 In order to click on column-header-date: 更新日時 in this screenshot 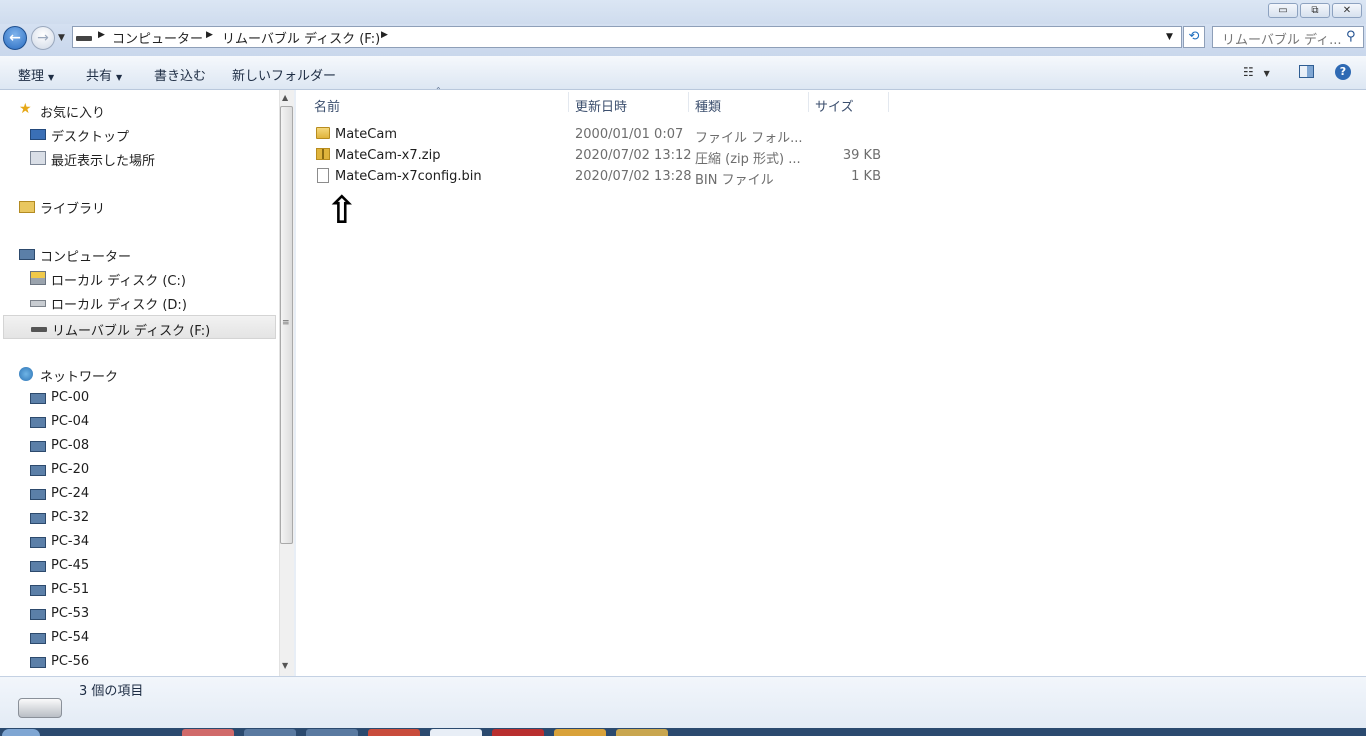, I will do `click(601, 105)`.